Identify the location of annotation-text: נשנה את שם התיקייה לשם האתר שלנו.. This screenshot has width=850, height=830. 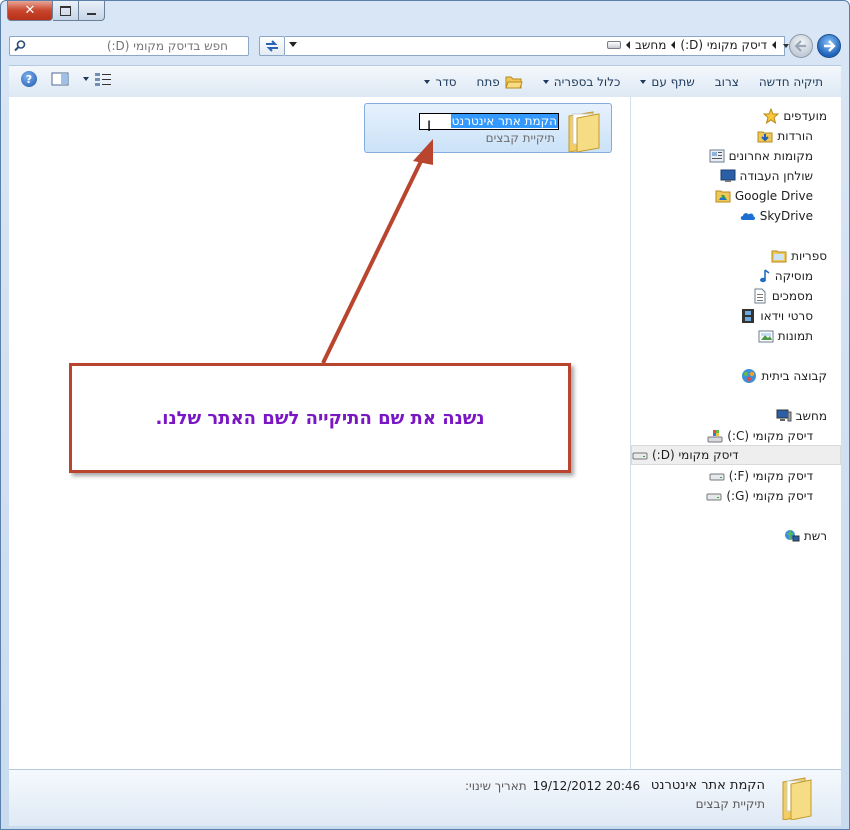
(320, 418).